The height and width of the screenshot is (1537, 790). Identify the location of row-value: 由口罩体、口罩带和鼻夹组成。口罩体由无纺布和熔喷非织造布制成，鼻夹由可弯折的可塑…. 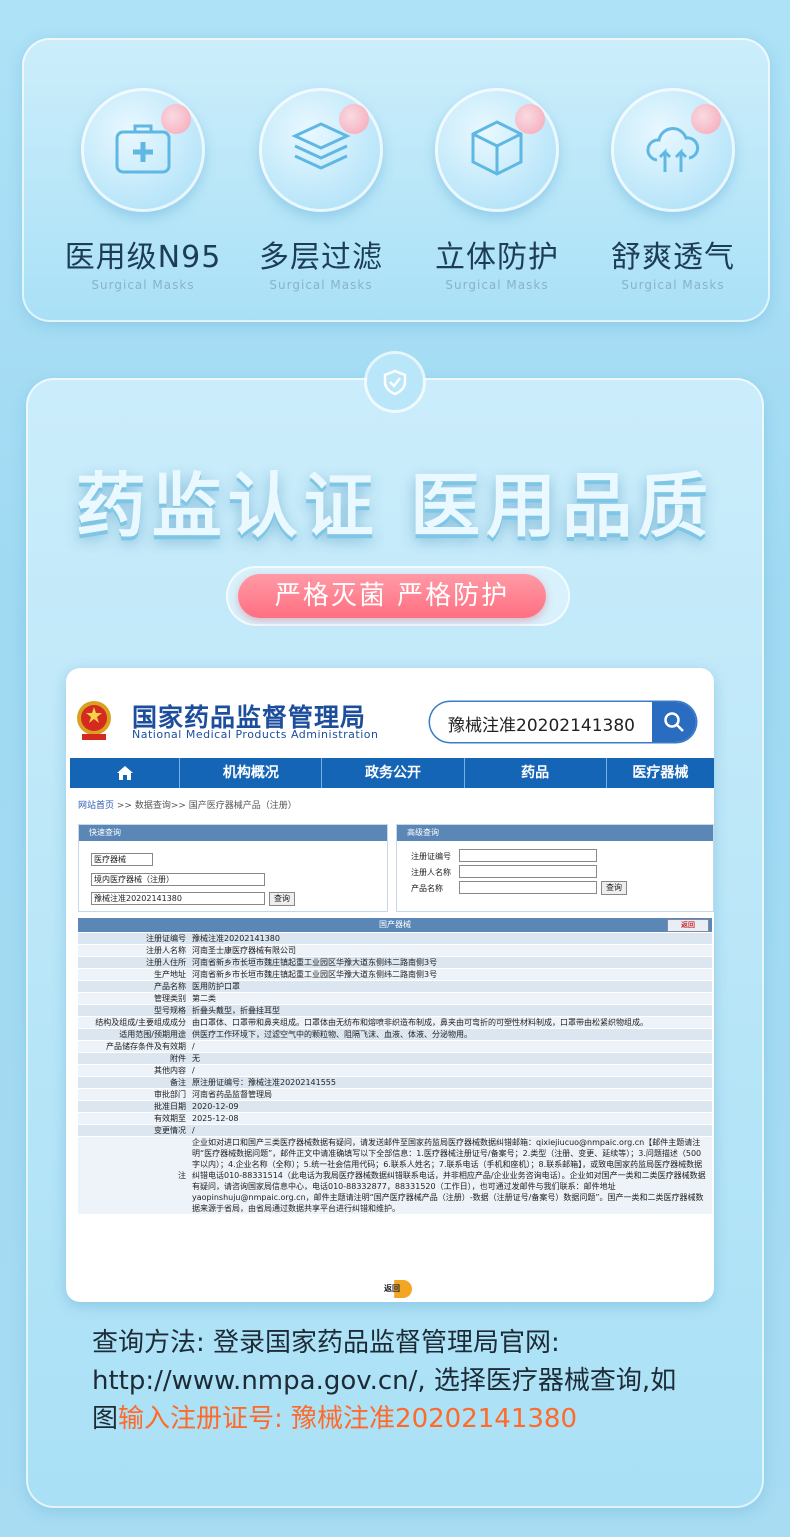
(420, 1022).